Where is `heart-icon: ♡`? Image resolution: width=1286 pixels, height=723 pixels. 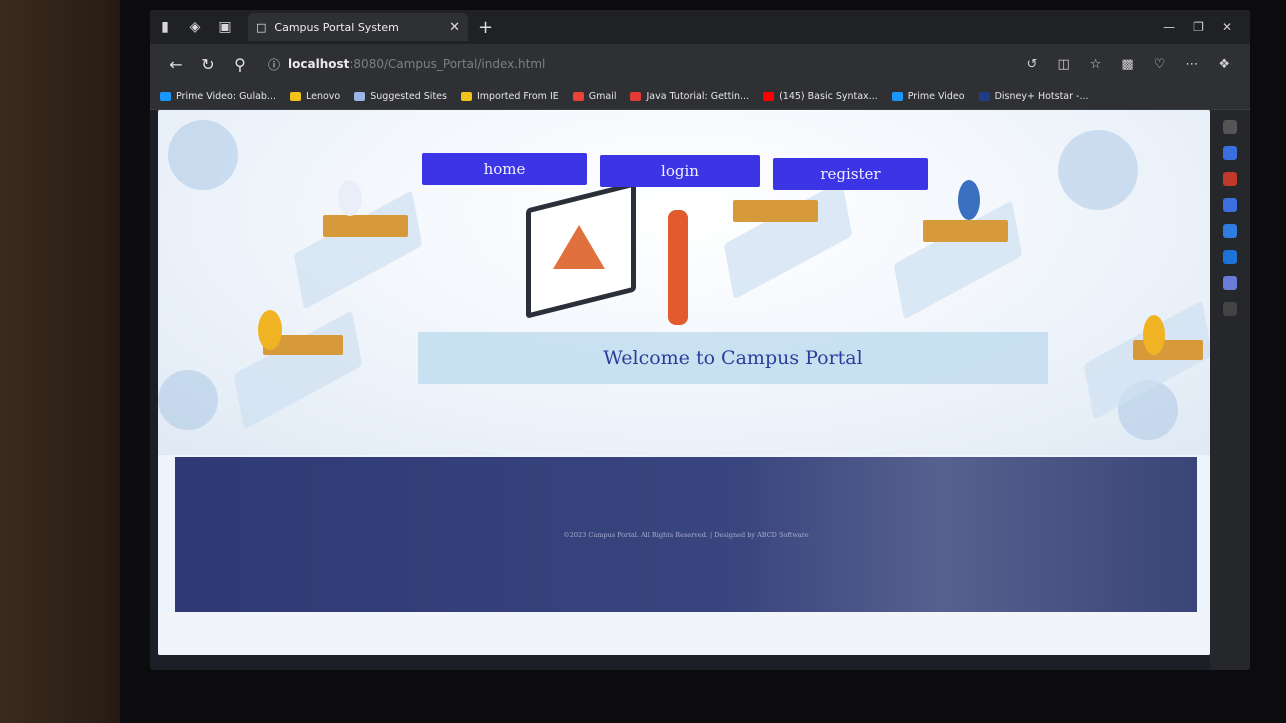
heart-icon: ♡ is located at coordinates (1160, 64).